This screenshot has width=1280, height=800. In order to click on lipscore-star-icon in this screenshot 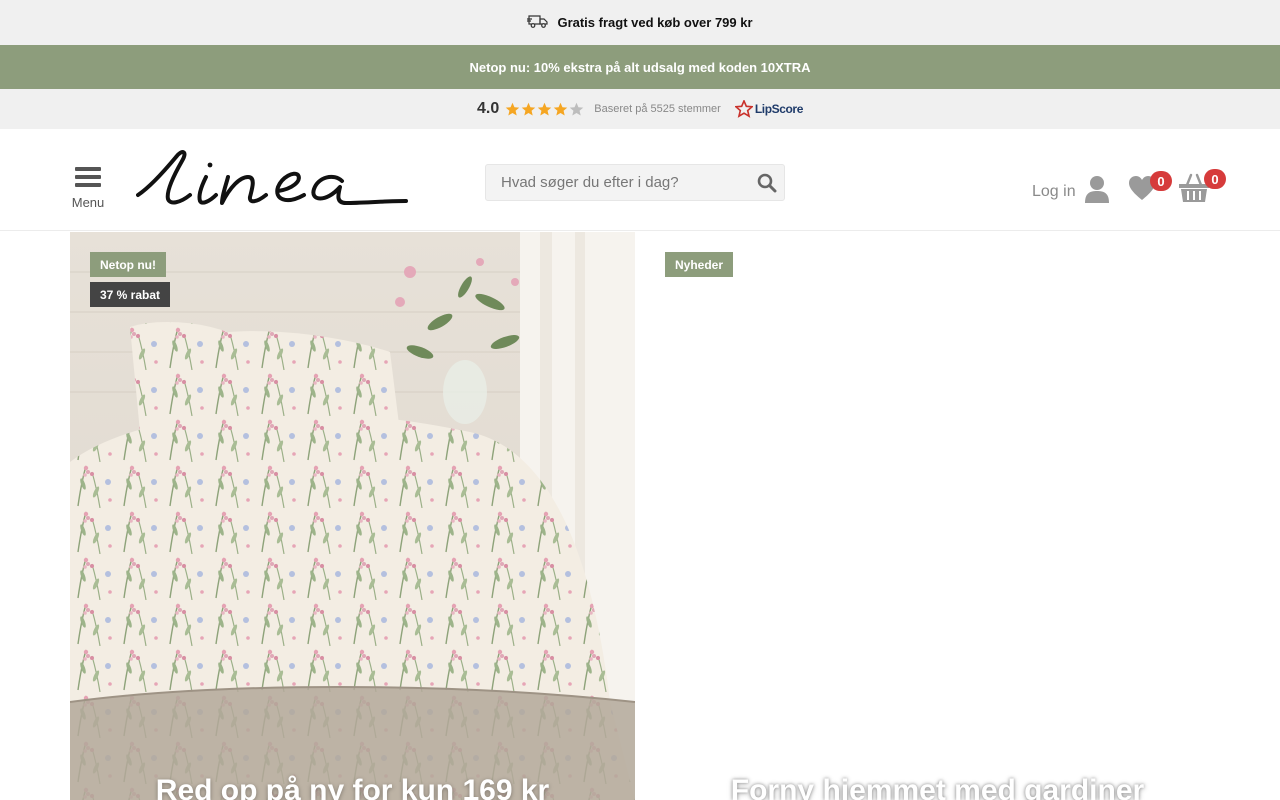, I will do `click(743, 109)`.